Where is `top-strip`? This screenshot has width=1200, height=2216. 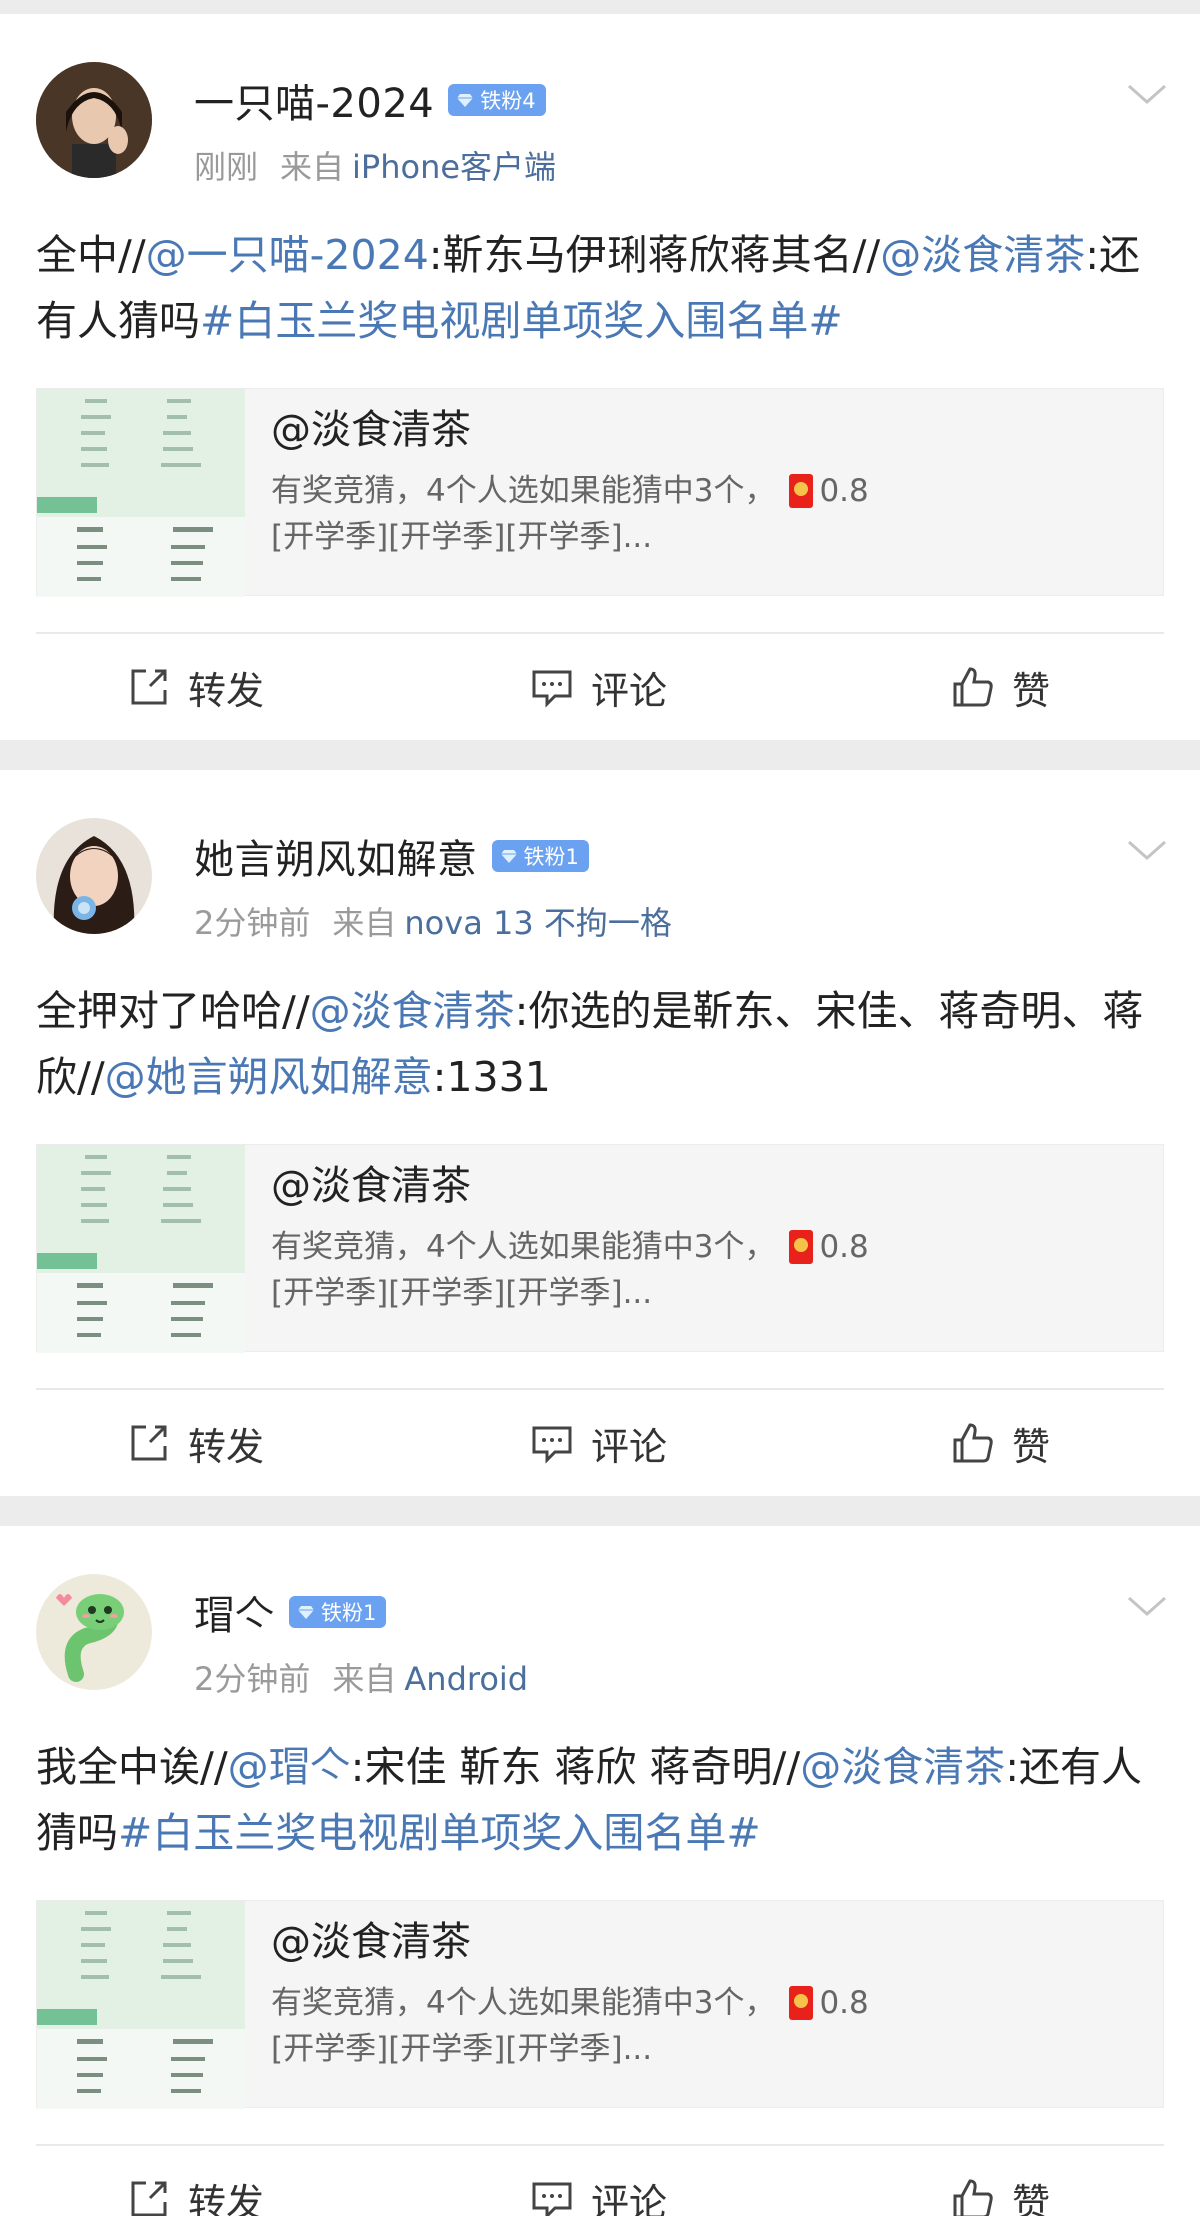 top-strip is located at coordinates (600, 7).